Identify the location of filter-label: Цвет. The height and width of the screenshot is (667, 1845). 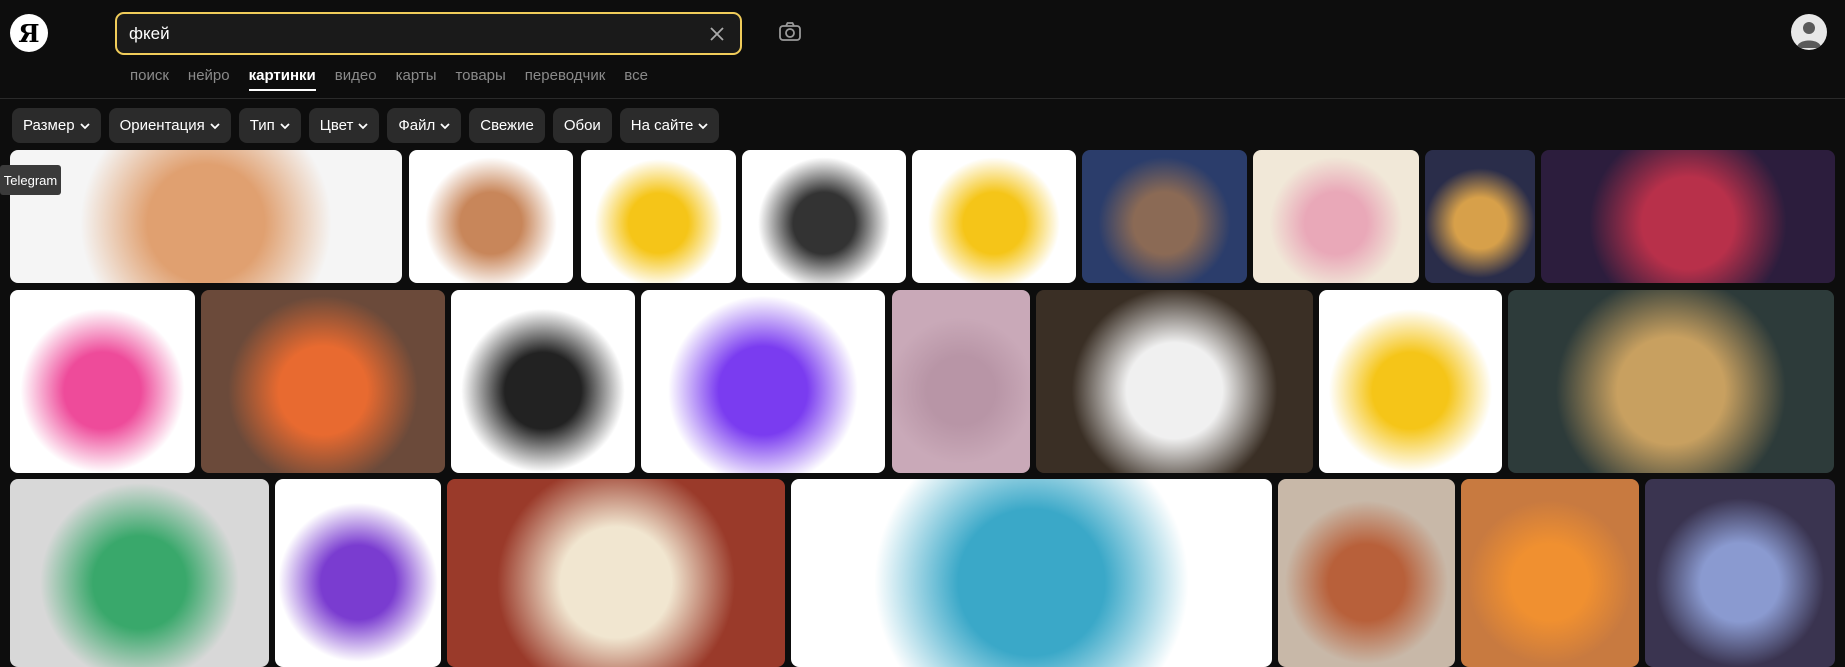
(336, 125).